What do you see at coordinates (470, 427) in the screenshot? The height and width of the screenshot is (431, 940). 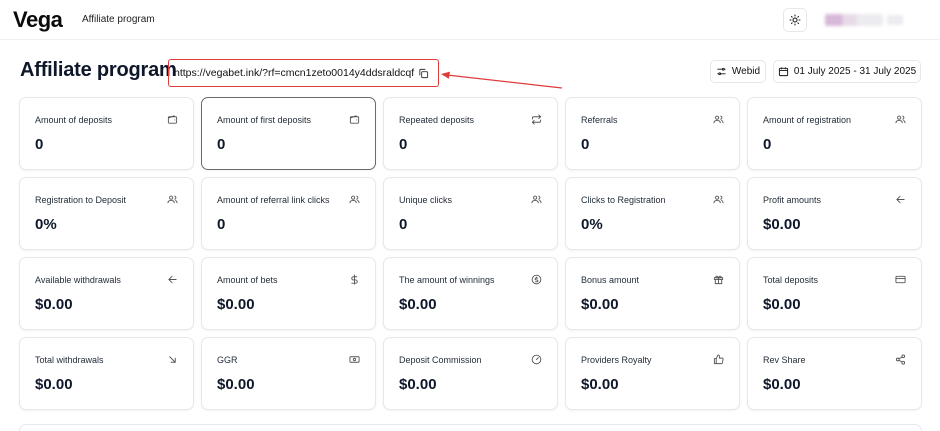 I see `bottom-panel` at bounding box center [470, 427].